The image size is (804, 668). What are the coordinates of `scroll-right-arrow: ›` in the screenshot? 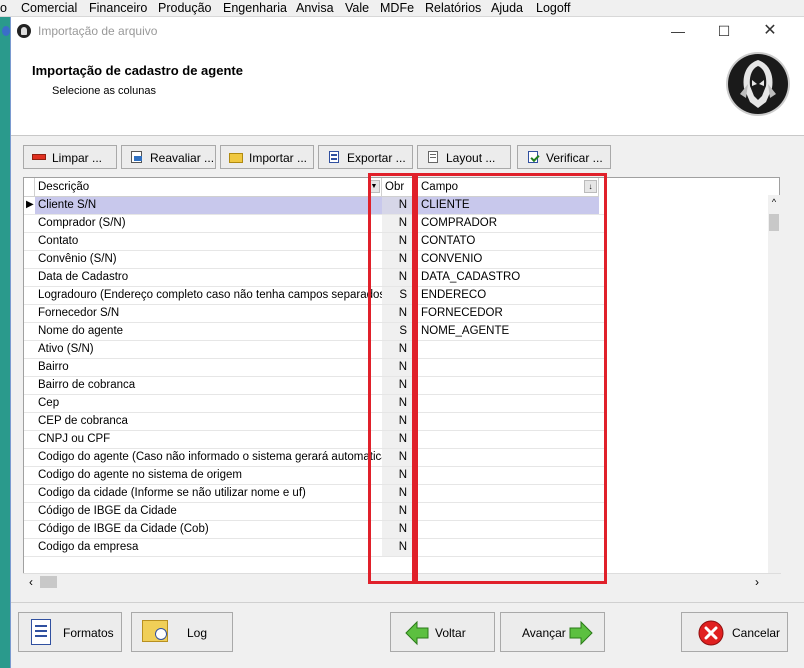 It's located at (757, 582).